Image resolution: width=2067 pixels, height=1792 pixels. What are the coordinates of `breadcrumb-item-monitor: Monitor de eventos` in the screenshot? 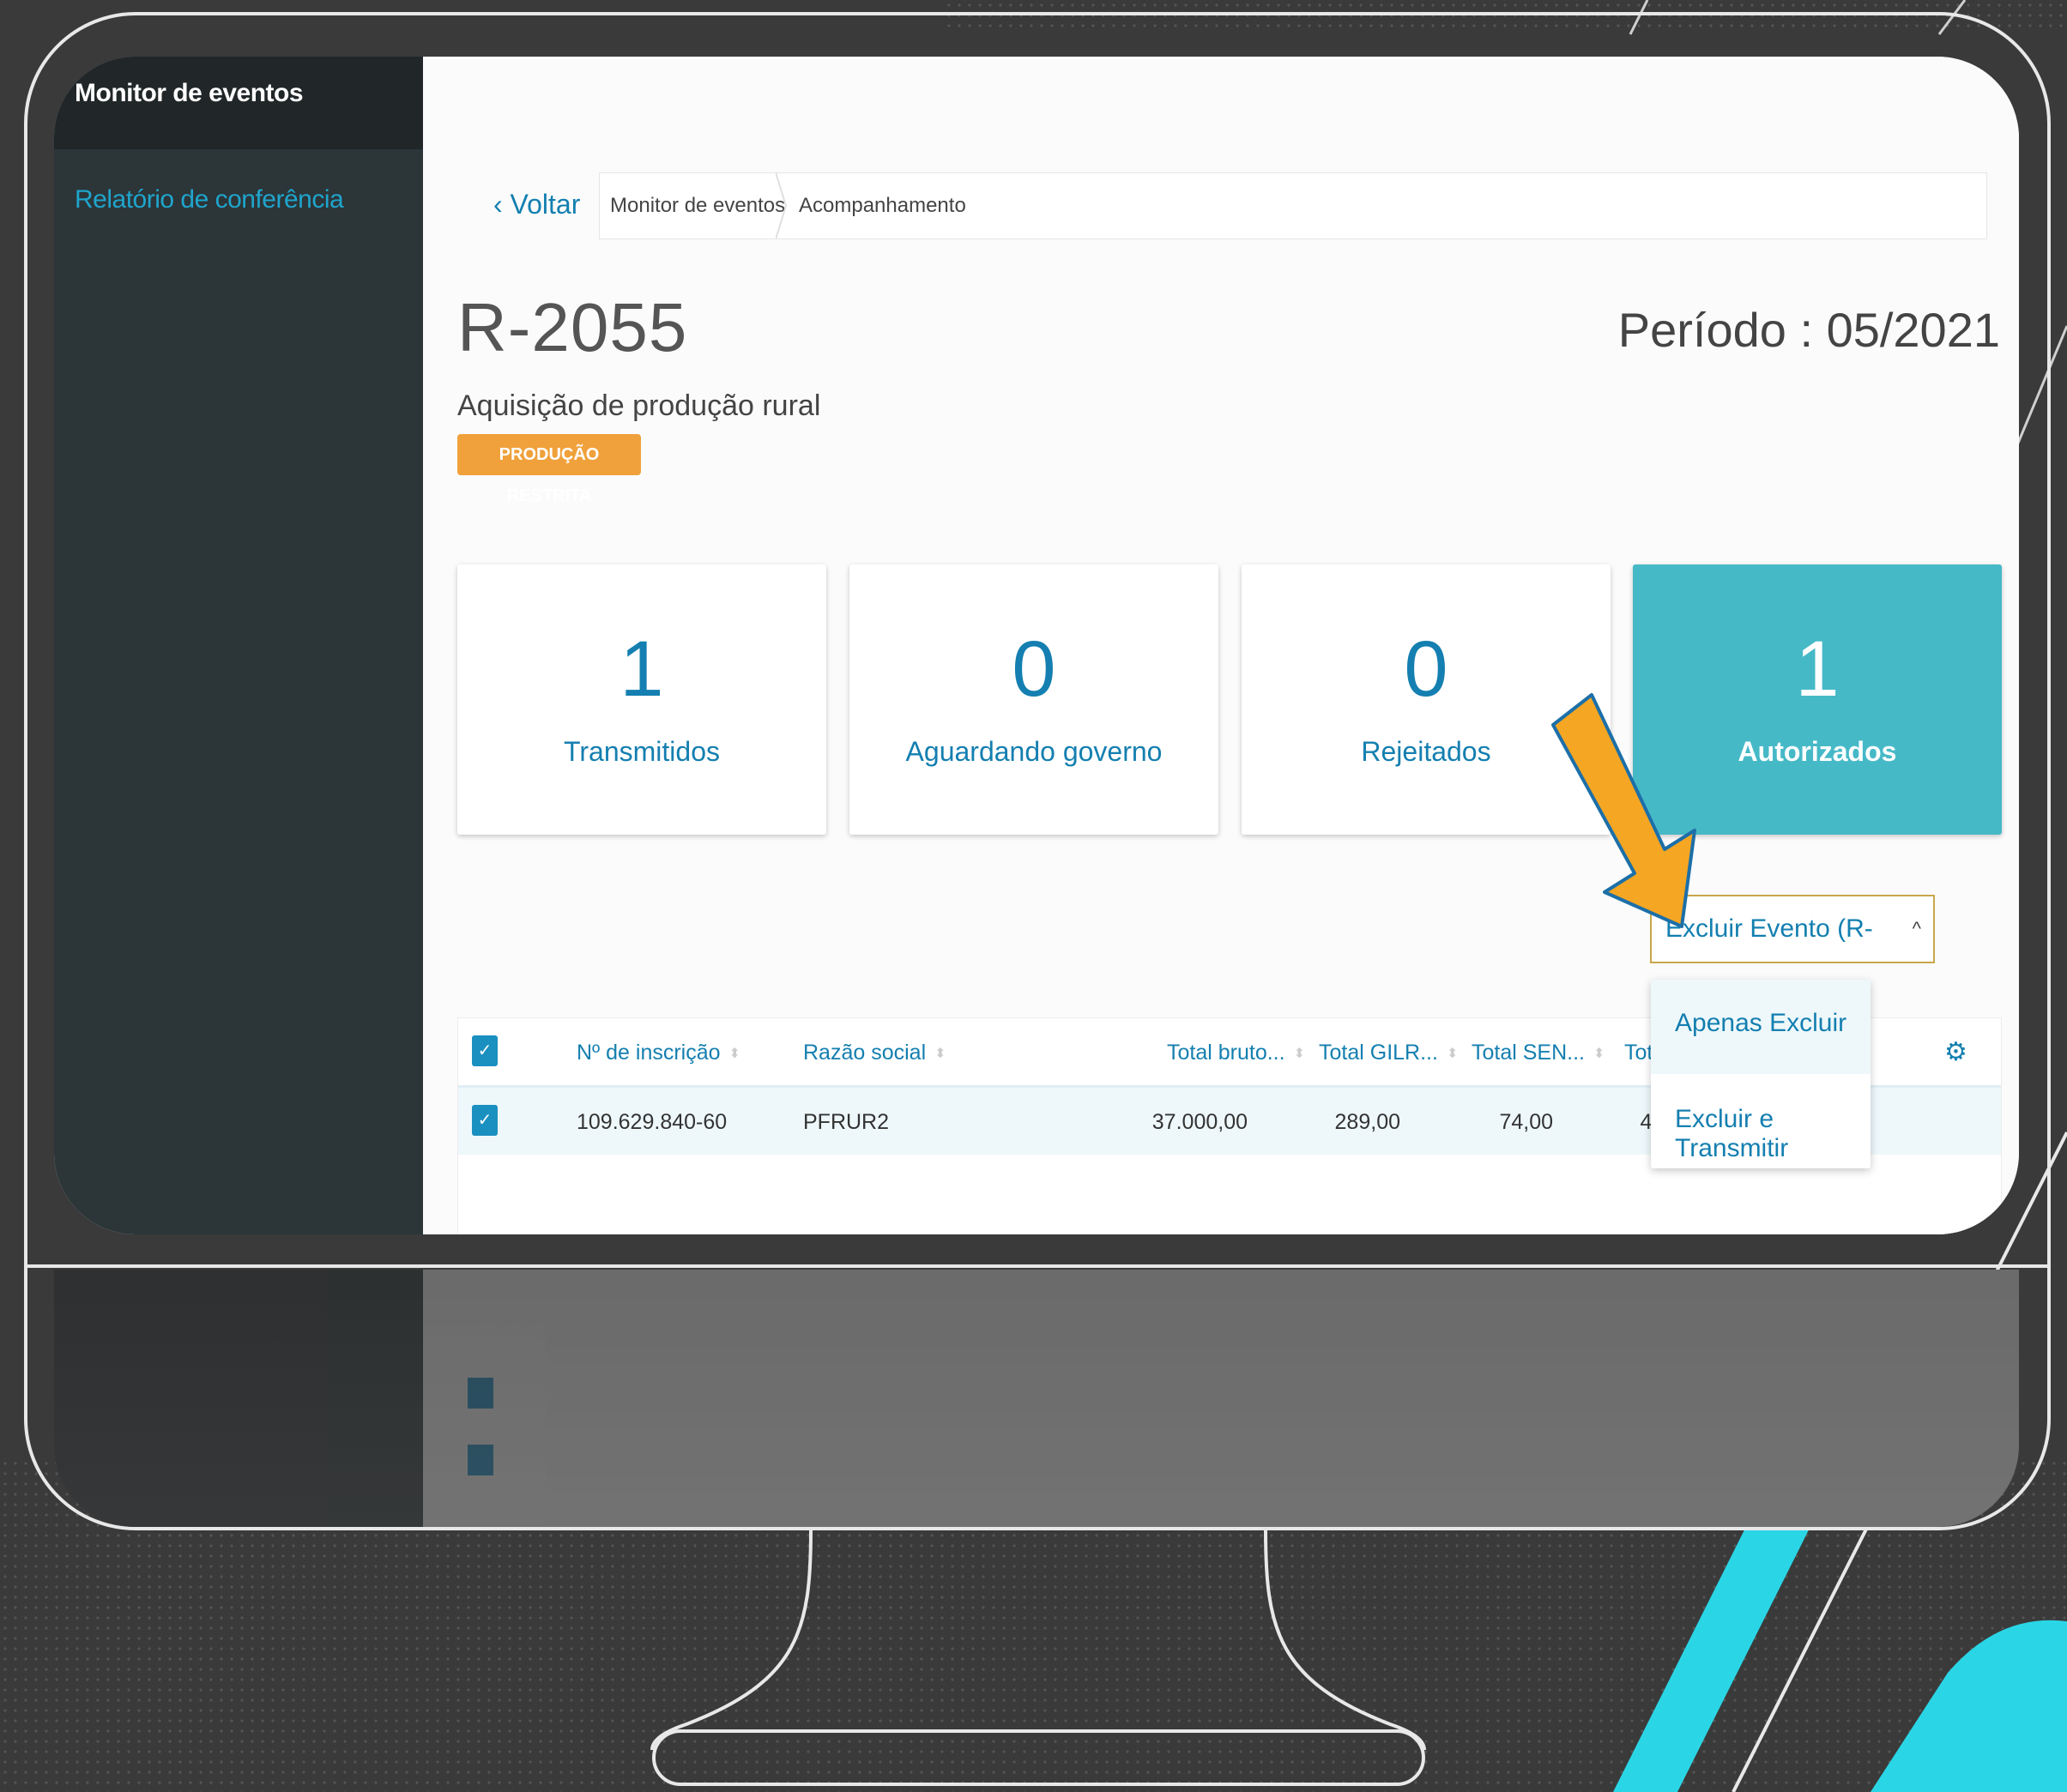 It's located at (697, 206).